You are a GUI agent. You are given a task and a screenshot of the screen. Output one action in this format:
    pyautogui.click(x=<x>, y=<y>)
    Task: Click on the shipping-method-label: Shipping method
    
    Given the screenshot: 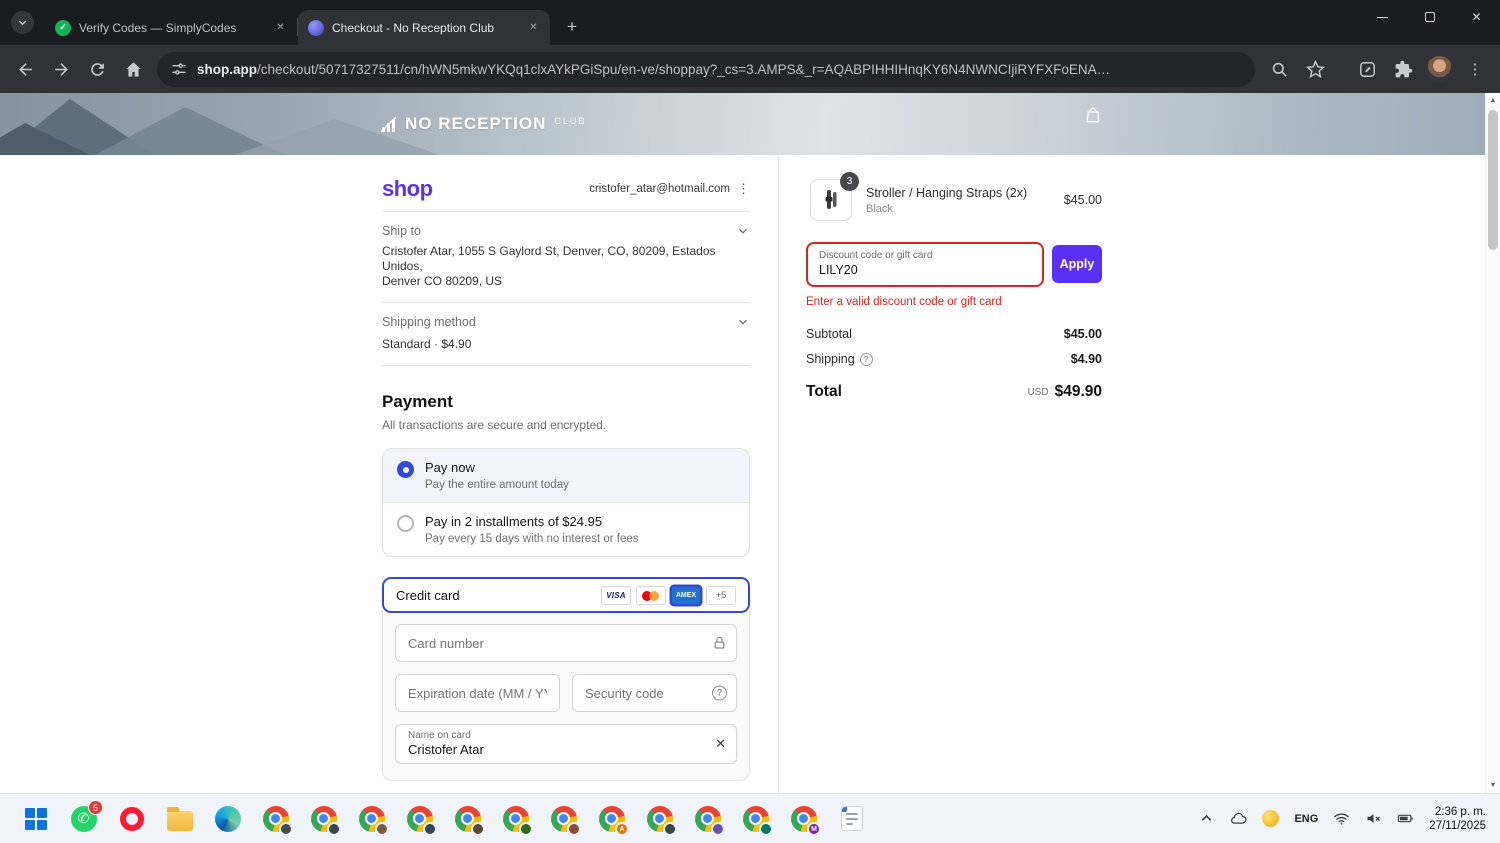 What is the action you would take?
    pyautogui.click(x=429, y=322)
    